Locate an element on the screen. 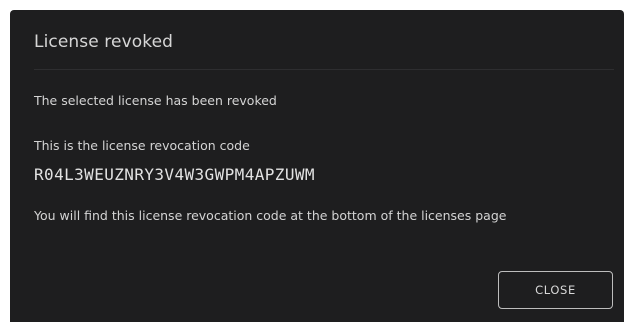  close-button: CLOSE is located at coordinates (555, 290).